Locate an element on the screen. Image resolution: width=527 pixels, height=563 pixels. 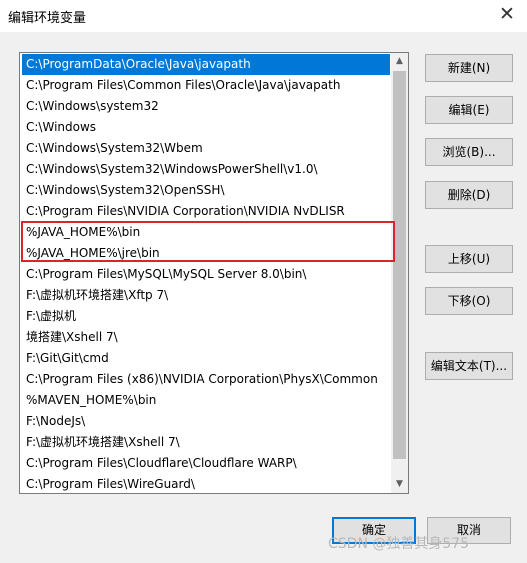
edit-button: 编辑(E) is located at coordinates (469, 110).